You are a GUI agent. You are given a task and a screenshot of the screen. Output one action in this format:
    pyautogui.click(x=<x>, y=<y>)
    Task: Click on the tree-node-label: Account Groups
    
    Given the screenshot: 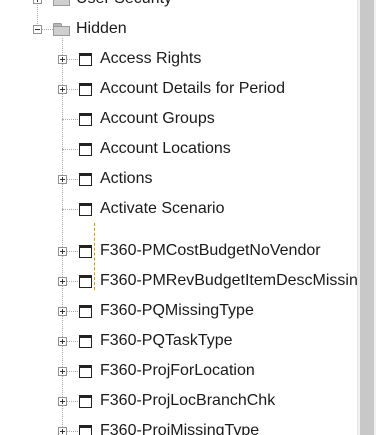 What is the action you would take?
    pyautogui.click(x=157, y=118)
    